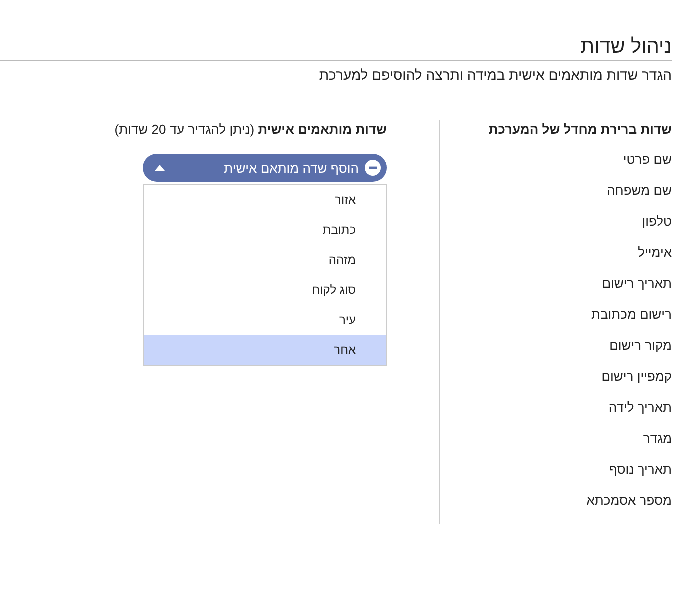  I want to click on field-name: מגדר, so click(657, 439).